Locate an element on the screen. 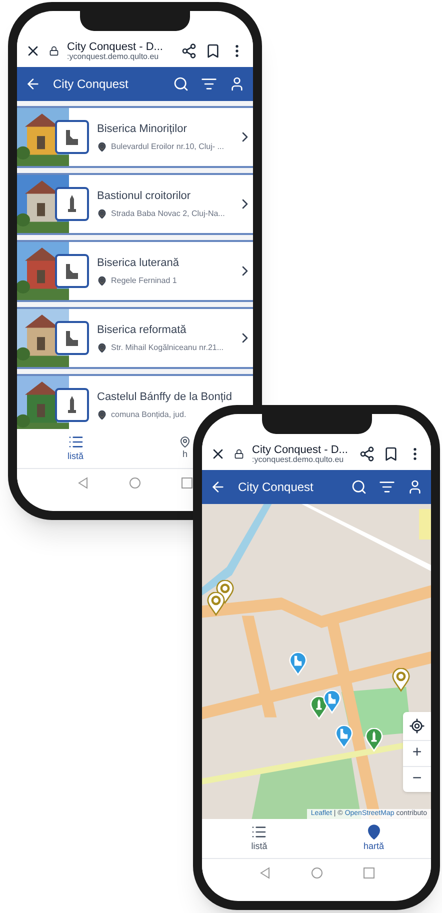 The image size is (442, 913). place-name: Biserica Minoriților is located at coordinates (142, 129).